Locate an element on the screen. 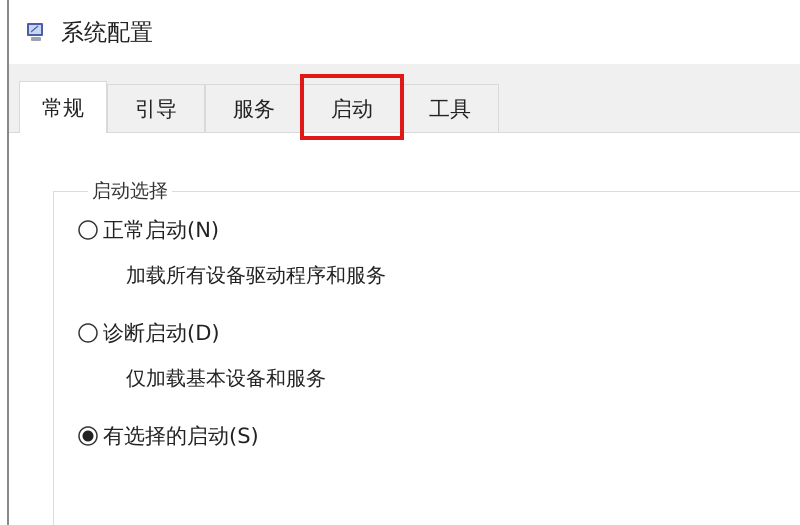  window-title: 系统配置 is located at coordinates (107, 33).